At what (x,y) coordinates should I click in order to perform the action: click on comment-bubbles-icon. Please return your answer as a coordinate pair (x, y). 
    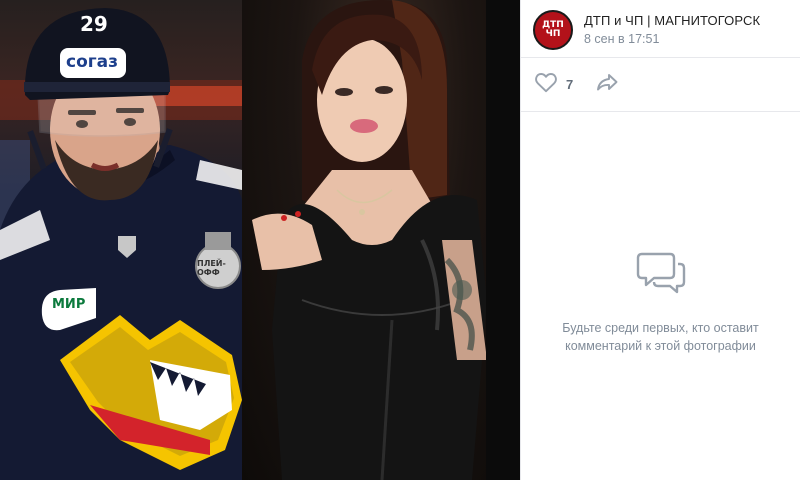
    Looking at the image, I should click on (661, 275).